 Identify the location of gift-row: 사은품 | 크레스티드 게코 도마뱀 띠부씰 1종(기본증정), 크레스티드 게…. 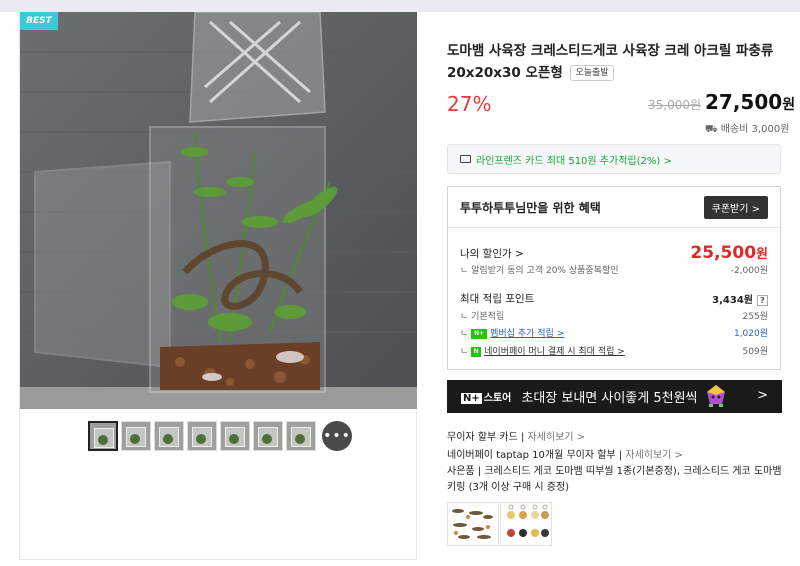
(614, 479).